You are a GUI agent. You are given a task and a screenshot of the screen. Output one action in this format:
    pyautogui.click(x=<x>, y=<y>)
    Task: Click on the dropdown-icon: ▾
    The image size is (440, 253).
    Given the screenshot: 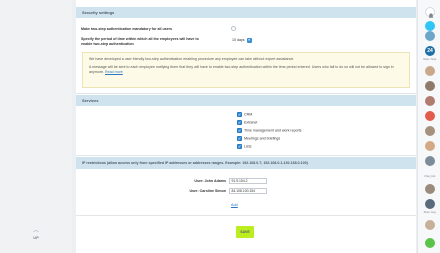 What is the action you would take?
    pyautogui.click(x=249, y=40)
    